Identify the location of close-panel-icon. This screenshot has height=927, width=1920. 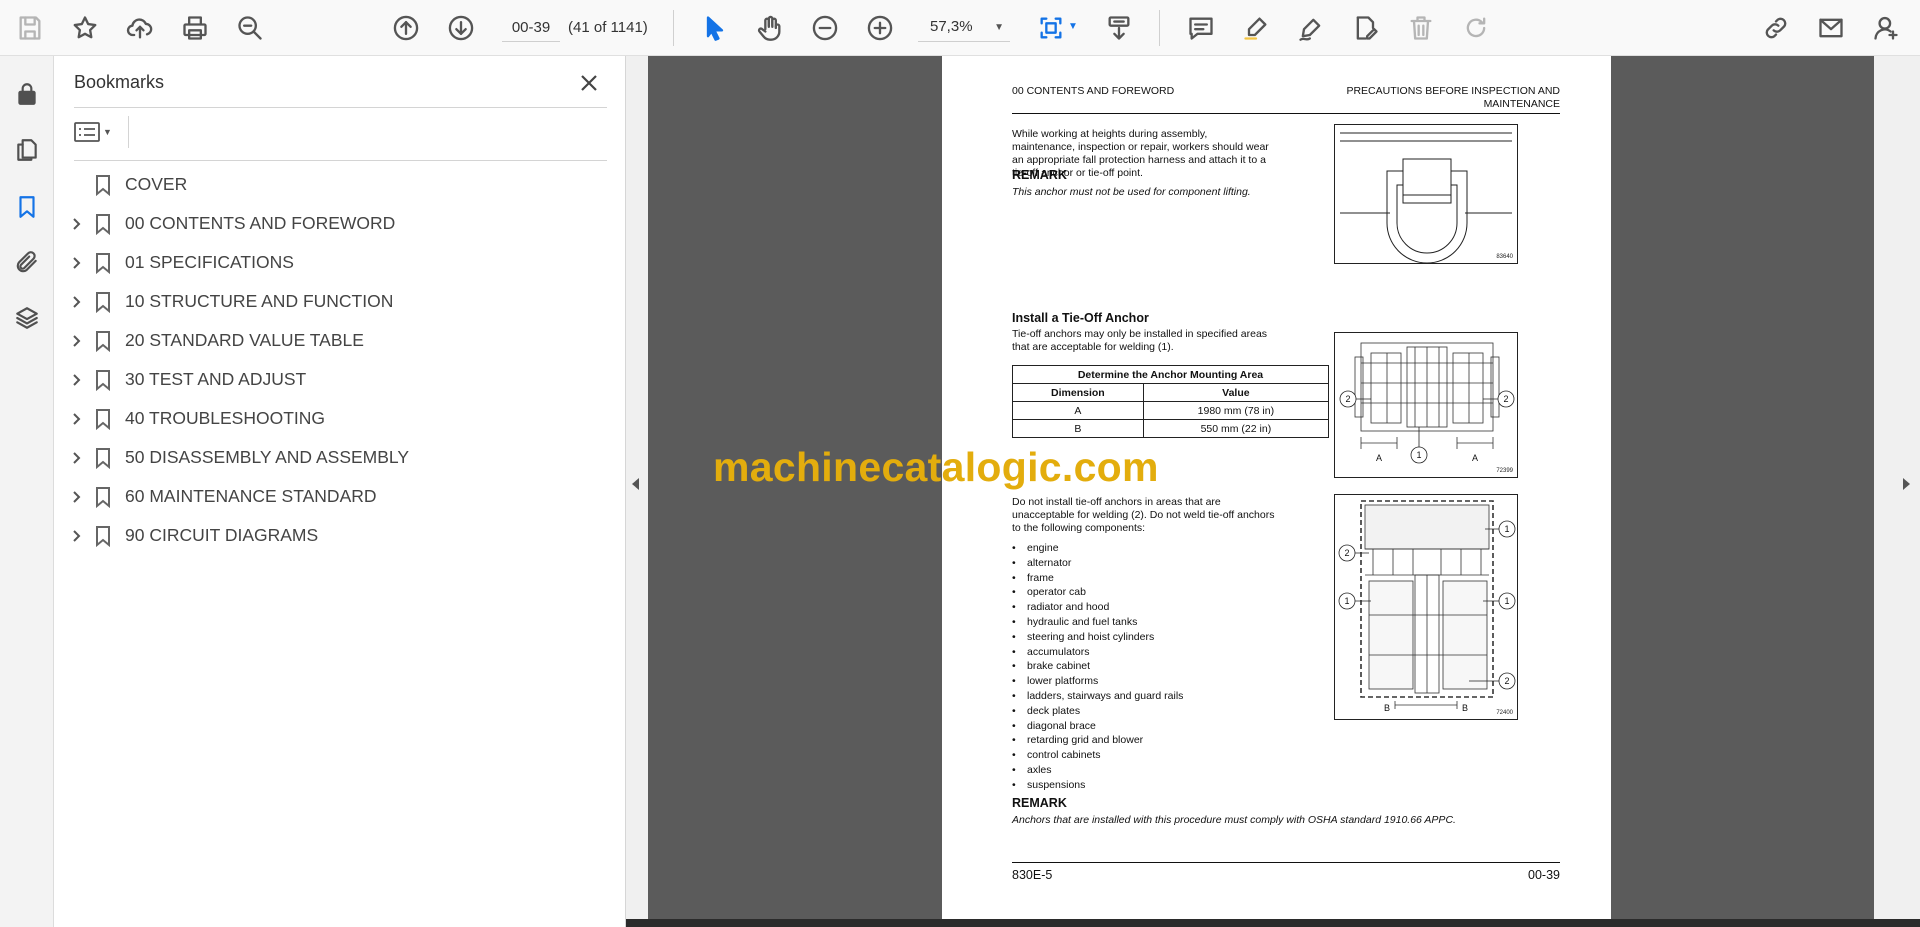
(589, 83).